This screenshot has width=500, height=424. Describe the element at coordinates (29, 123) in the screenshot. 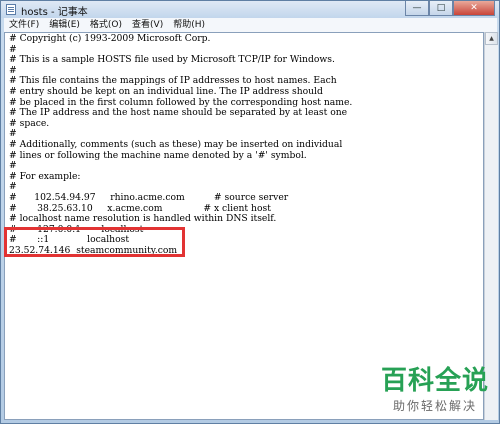

I see `text-line: # space.` at that location.